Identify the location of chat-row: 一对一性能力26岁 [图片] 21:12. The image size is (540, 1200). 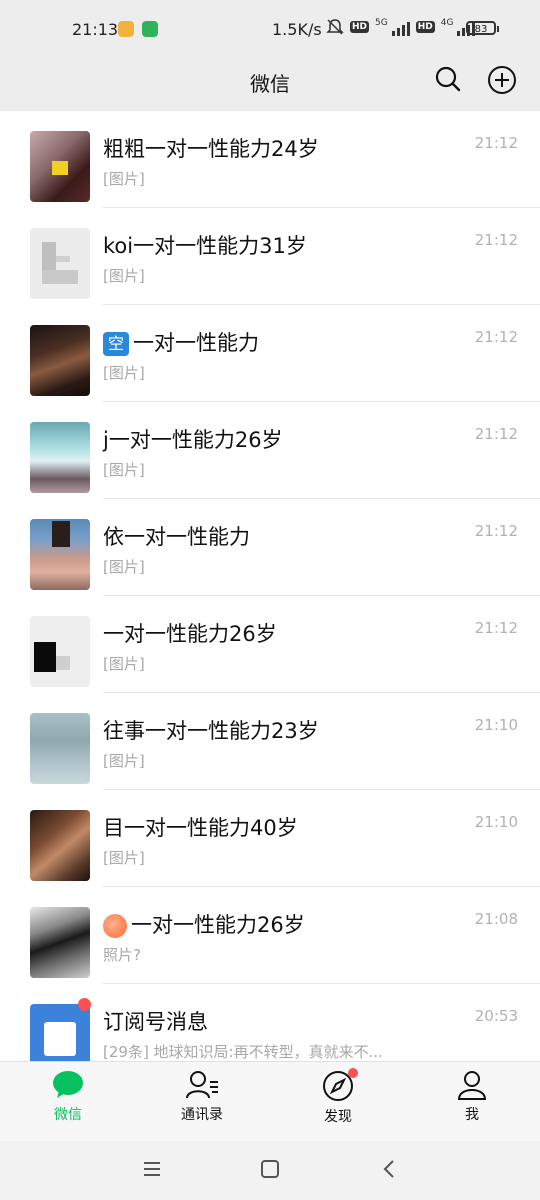
(270, 644).